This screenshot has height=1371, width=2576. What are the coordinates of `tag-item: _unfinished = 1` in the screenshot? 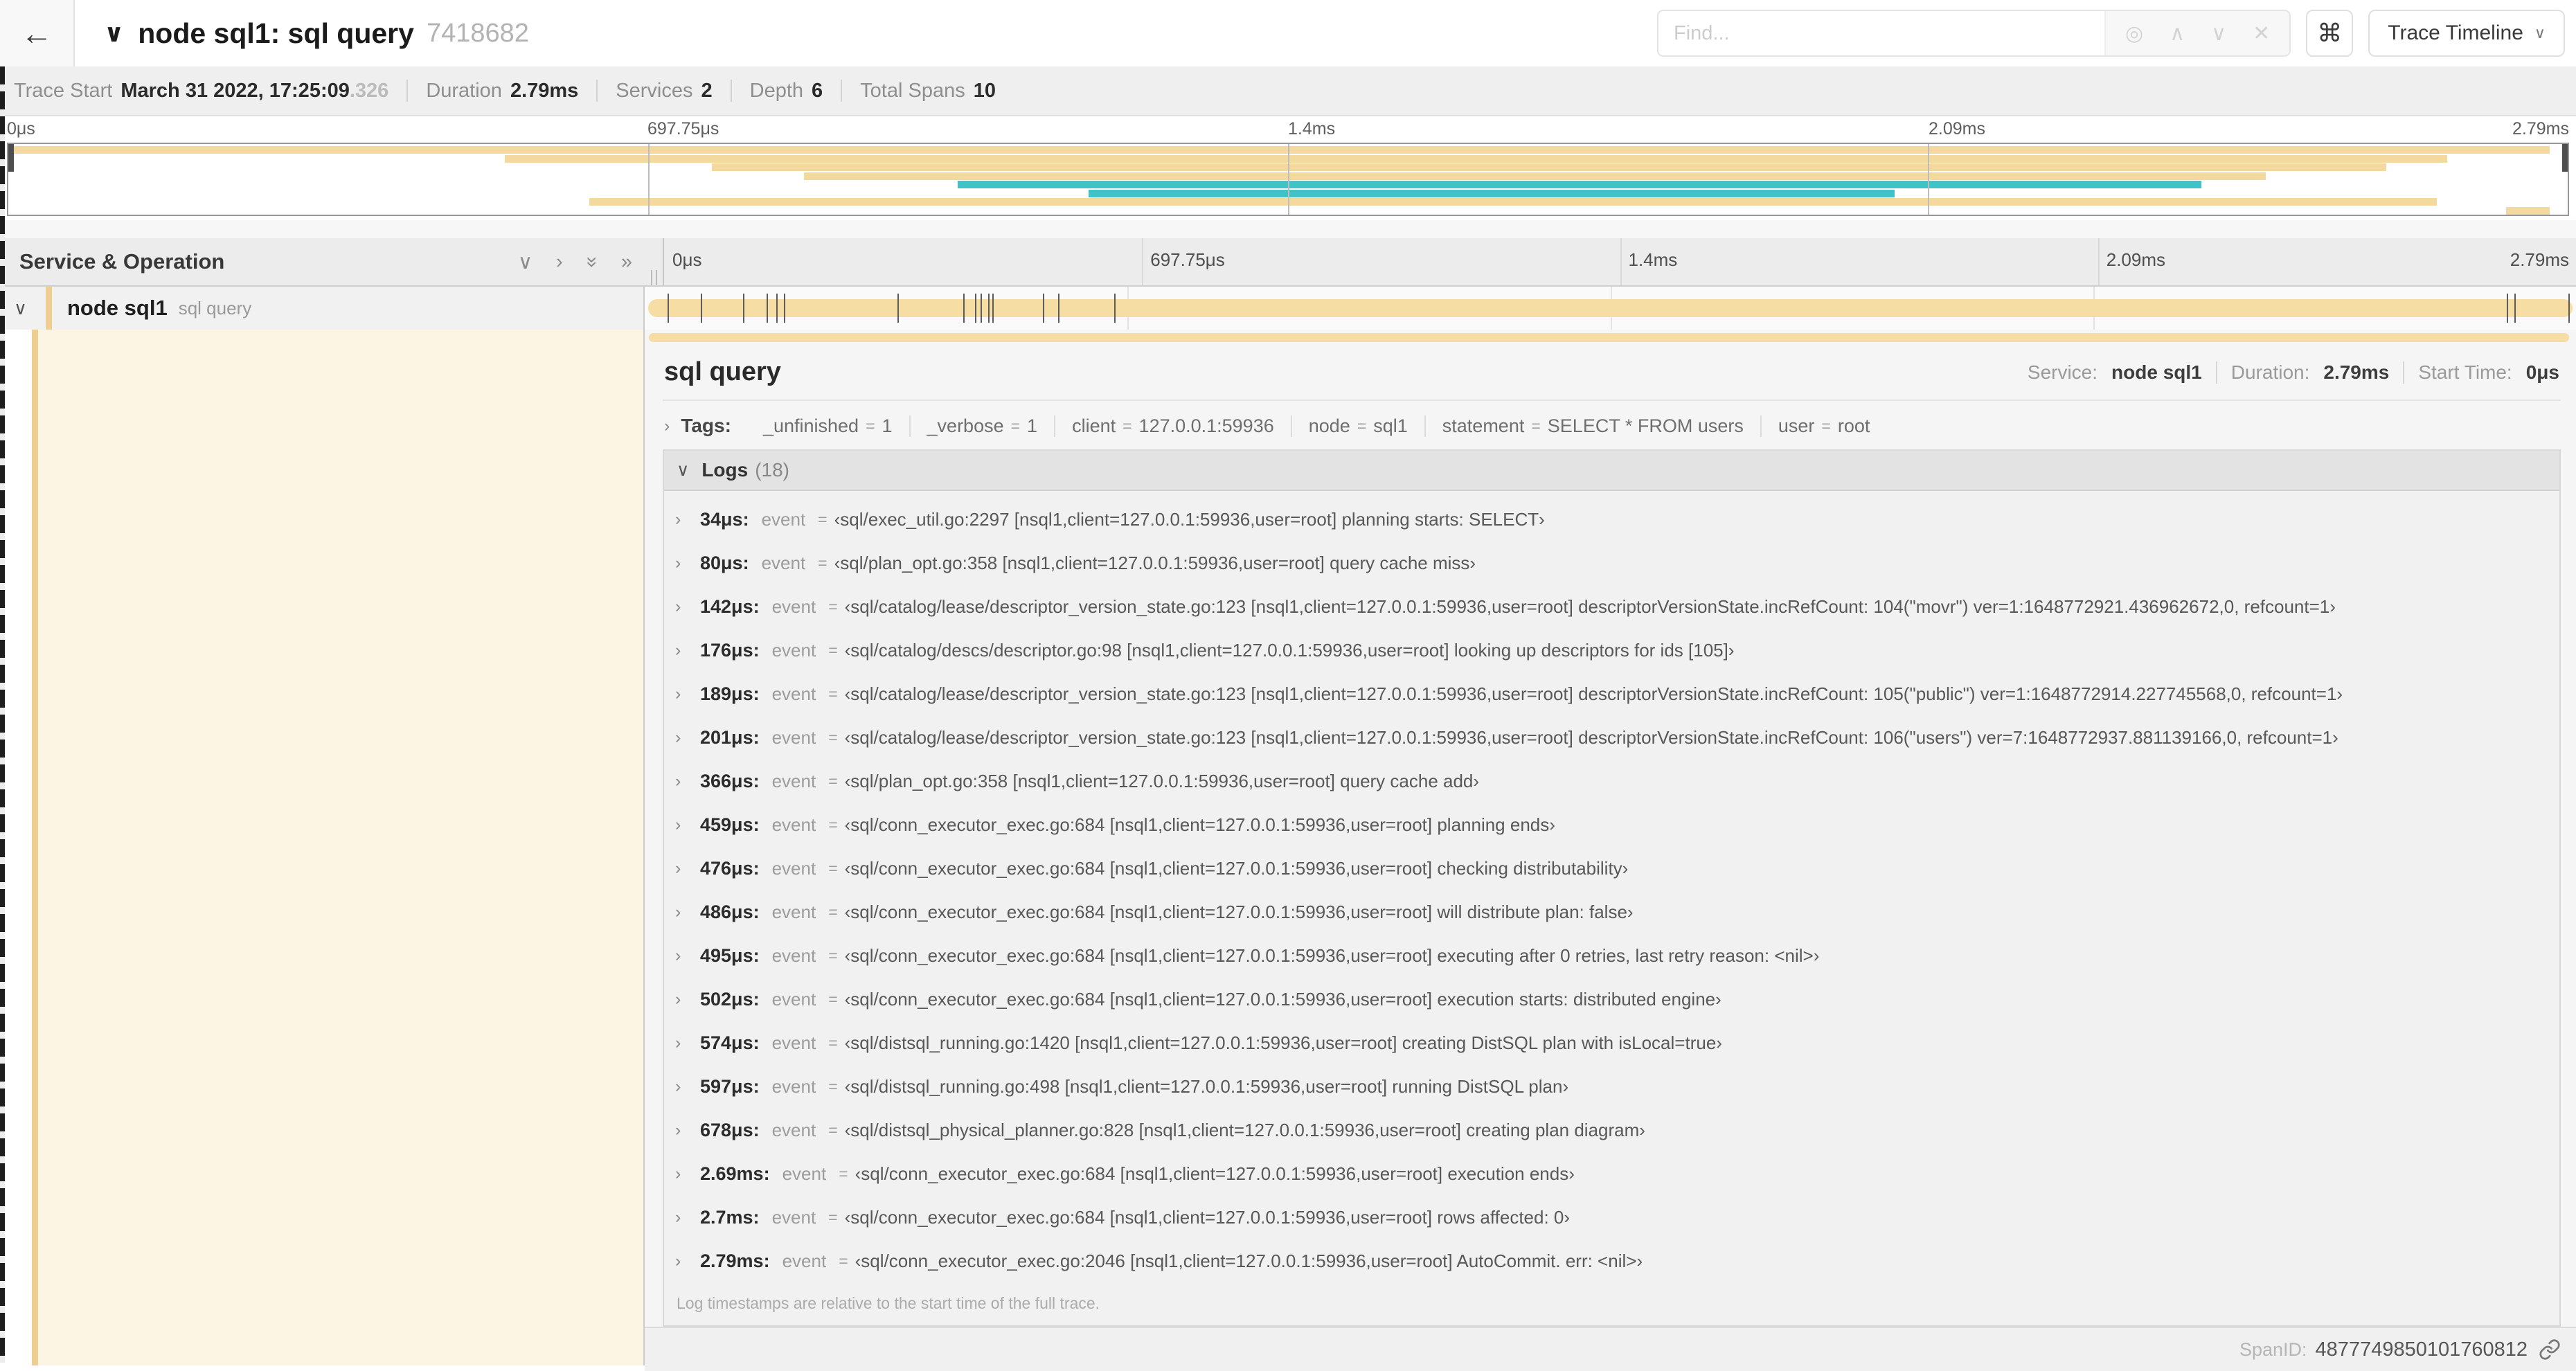 It's located at (828, 426).